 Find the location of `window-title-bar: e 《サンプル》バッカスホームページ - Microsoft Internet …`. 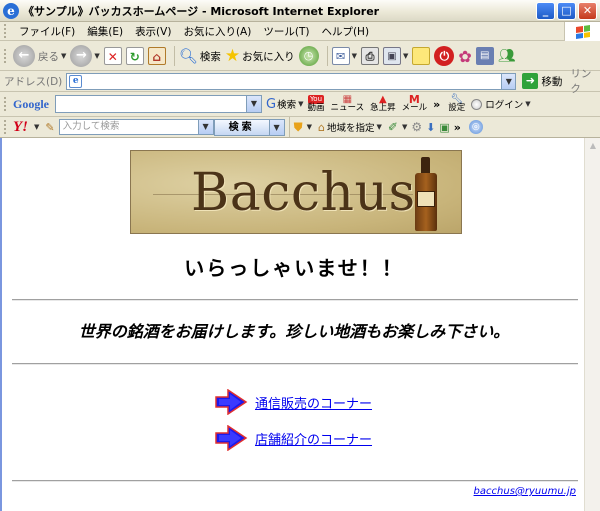

window-title-bar: e 《サンプル》バッカスホームページ - Microsoft Internet … is located at coordinates (300, 11).